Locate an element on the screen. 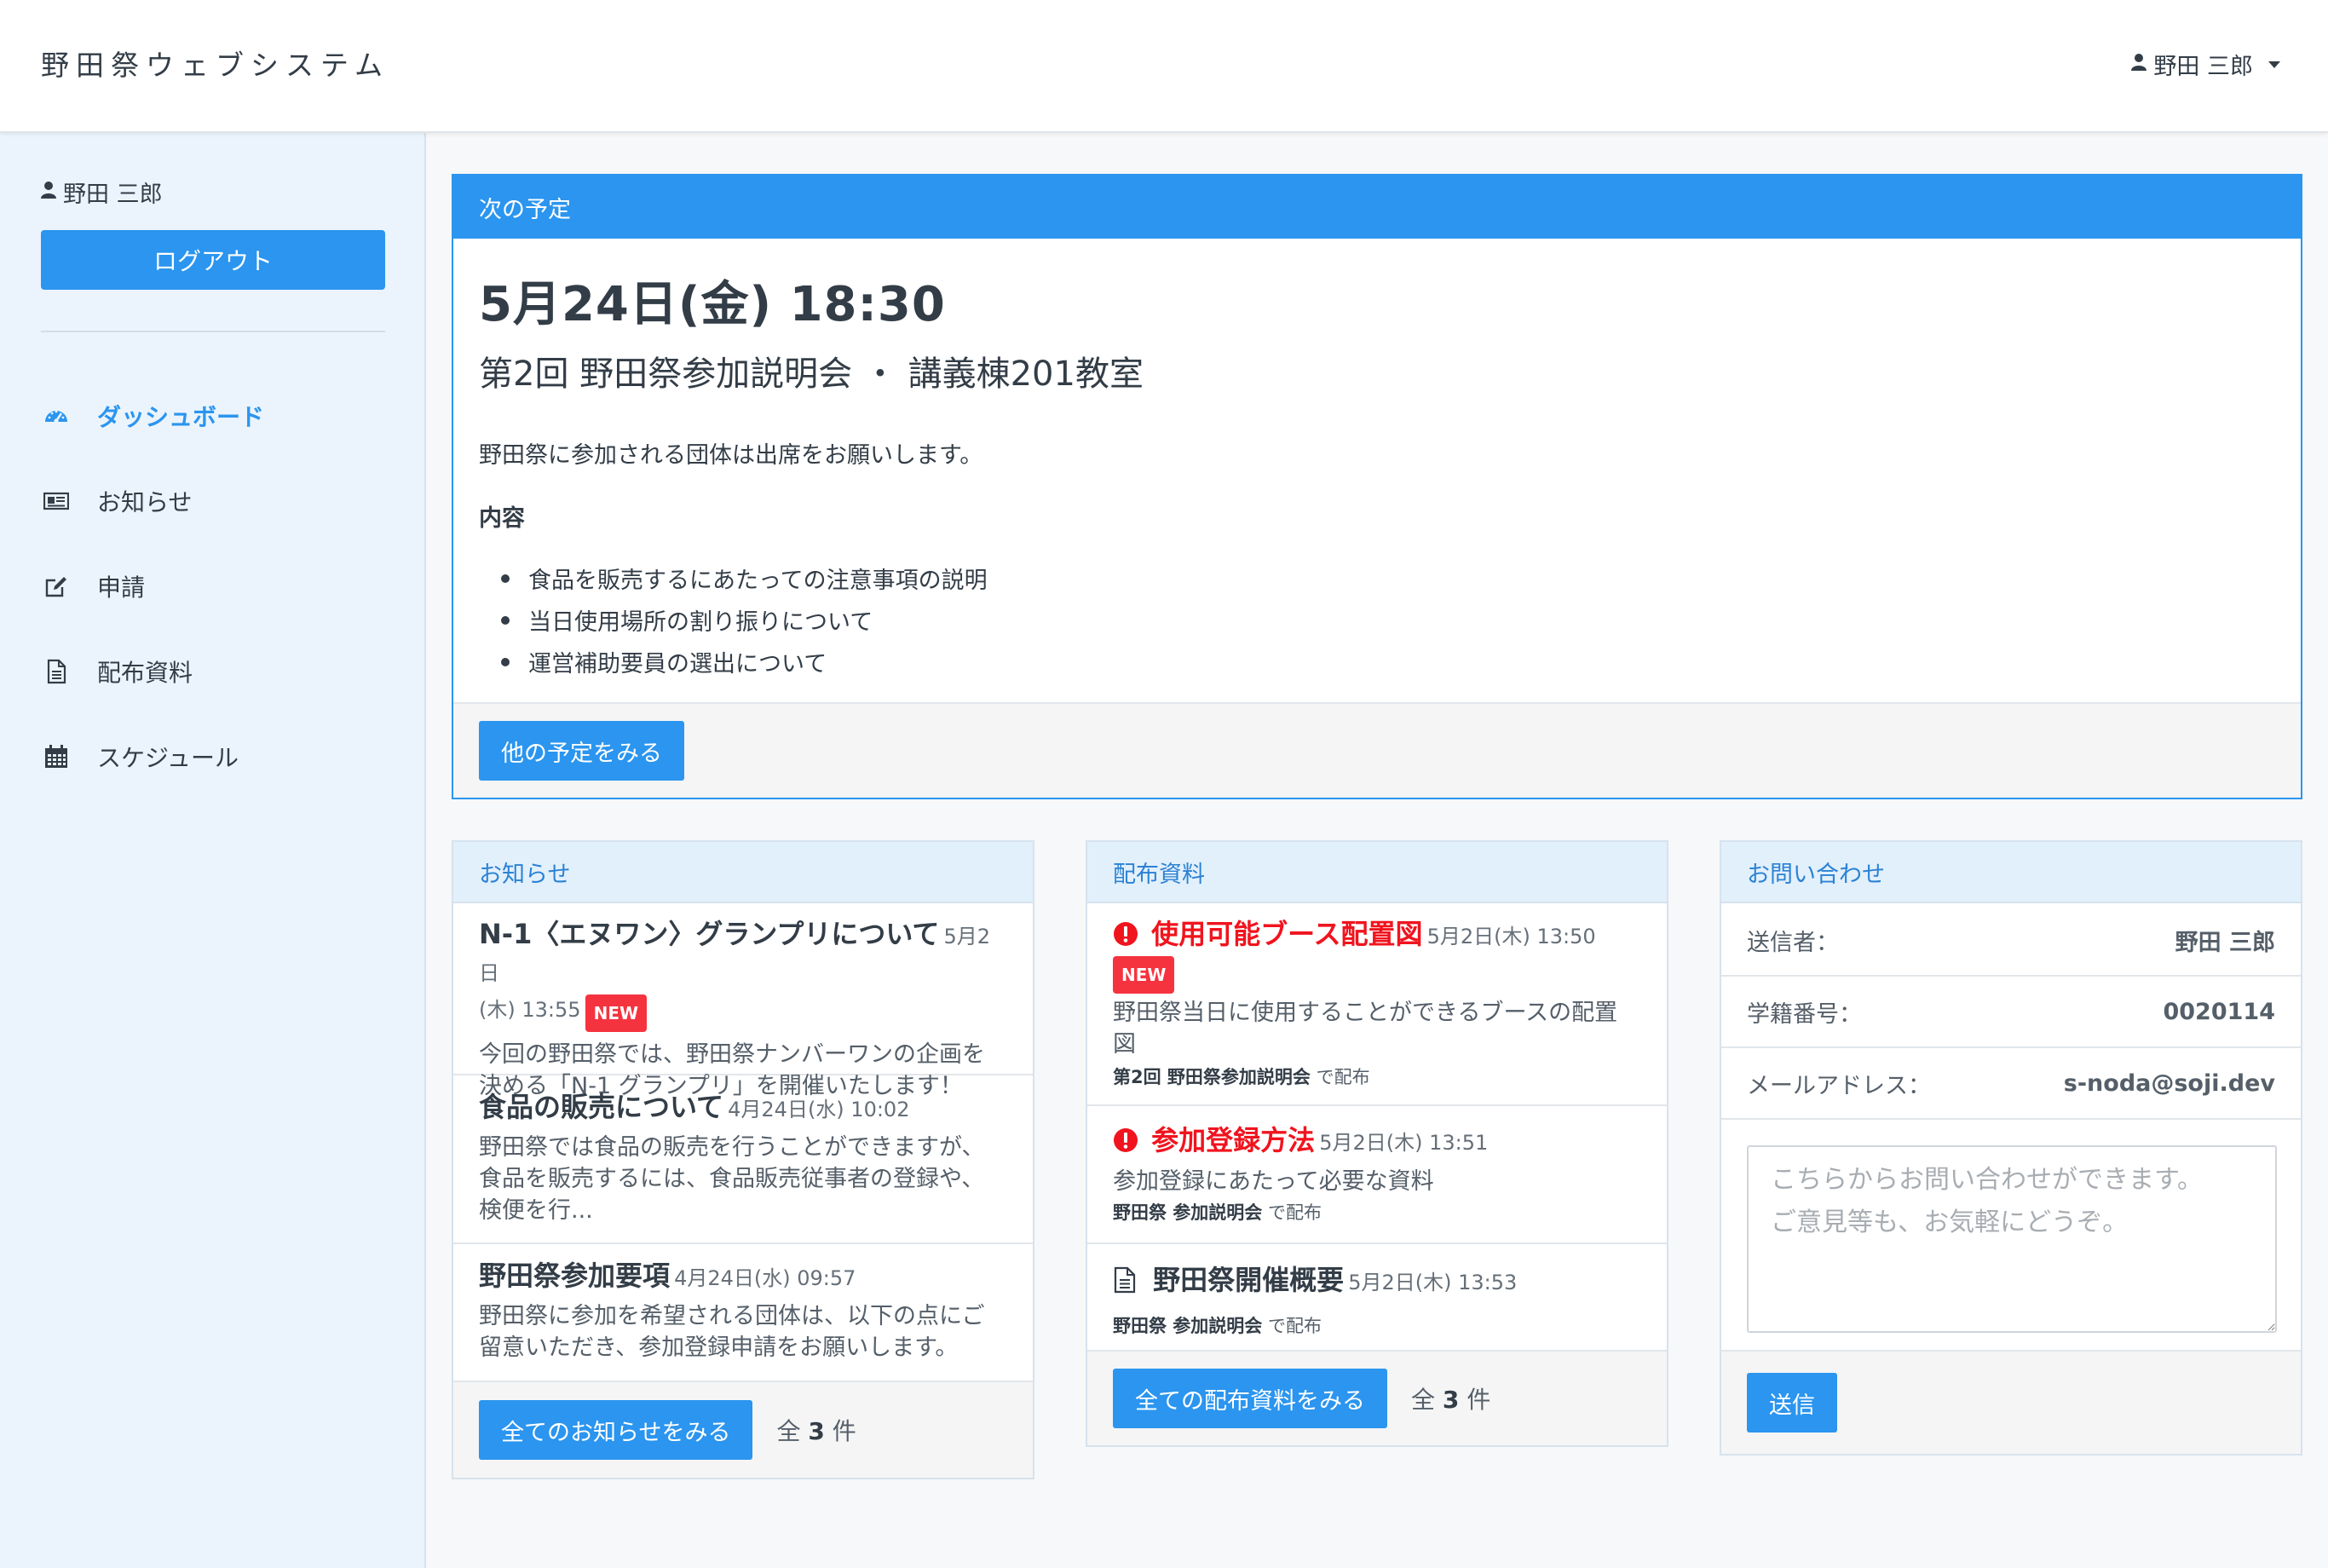  sidebar-item-label: 申請 is located at coordinates (121, 588).